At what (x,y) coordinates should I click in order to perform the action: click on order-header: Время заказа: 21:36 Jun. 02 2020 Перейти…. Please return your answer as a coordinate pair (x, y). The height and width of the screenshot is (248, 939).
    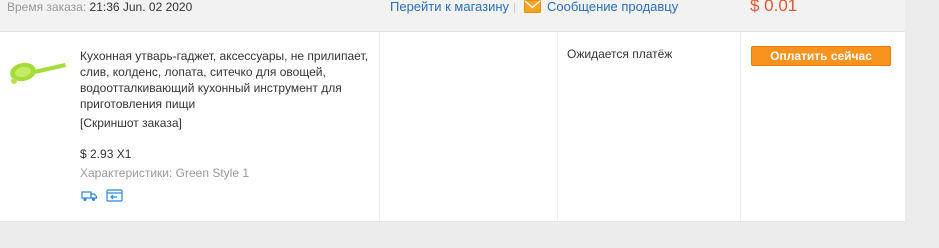
    Looking at the image, I should click on (452, 16).